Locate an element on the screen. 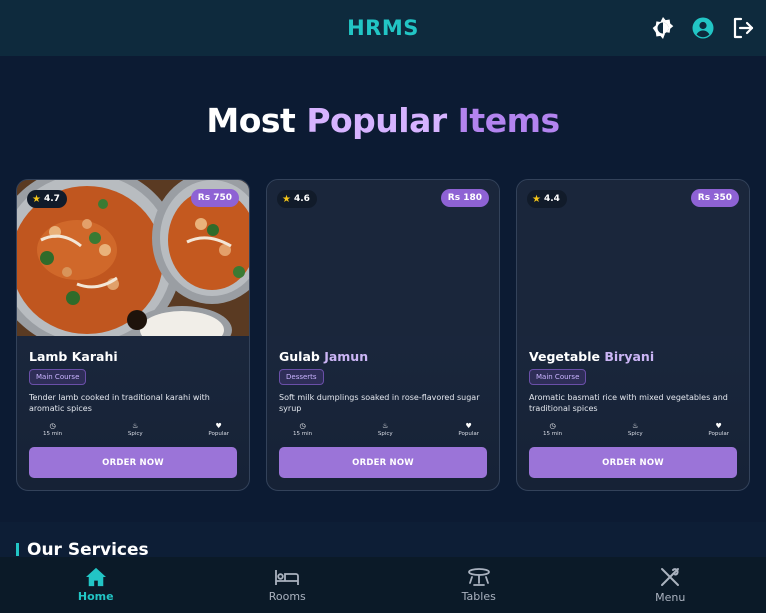 The width and height of the screenshot is (766, 613). item-name: Lamb Karahi is located at coordinates (73, 356).